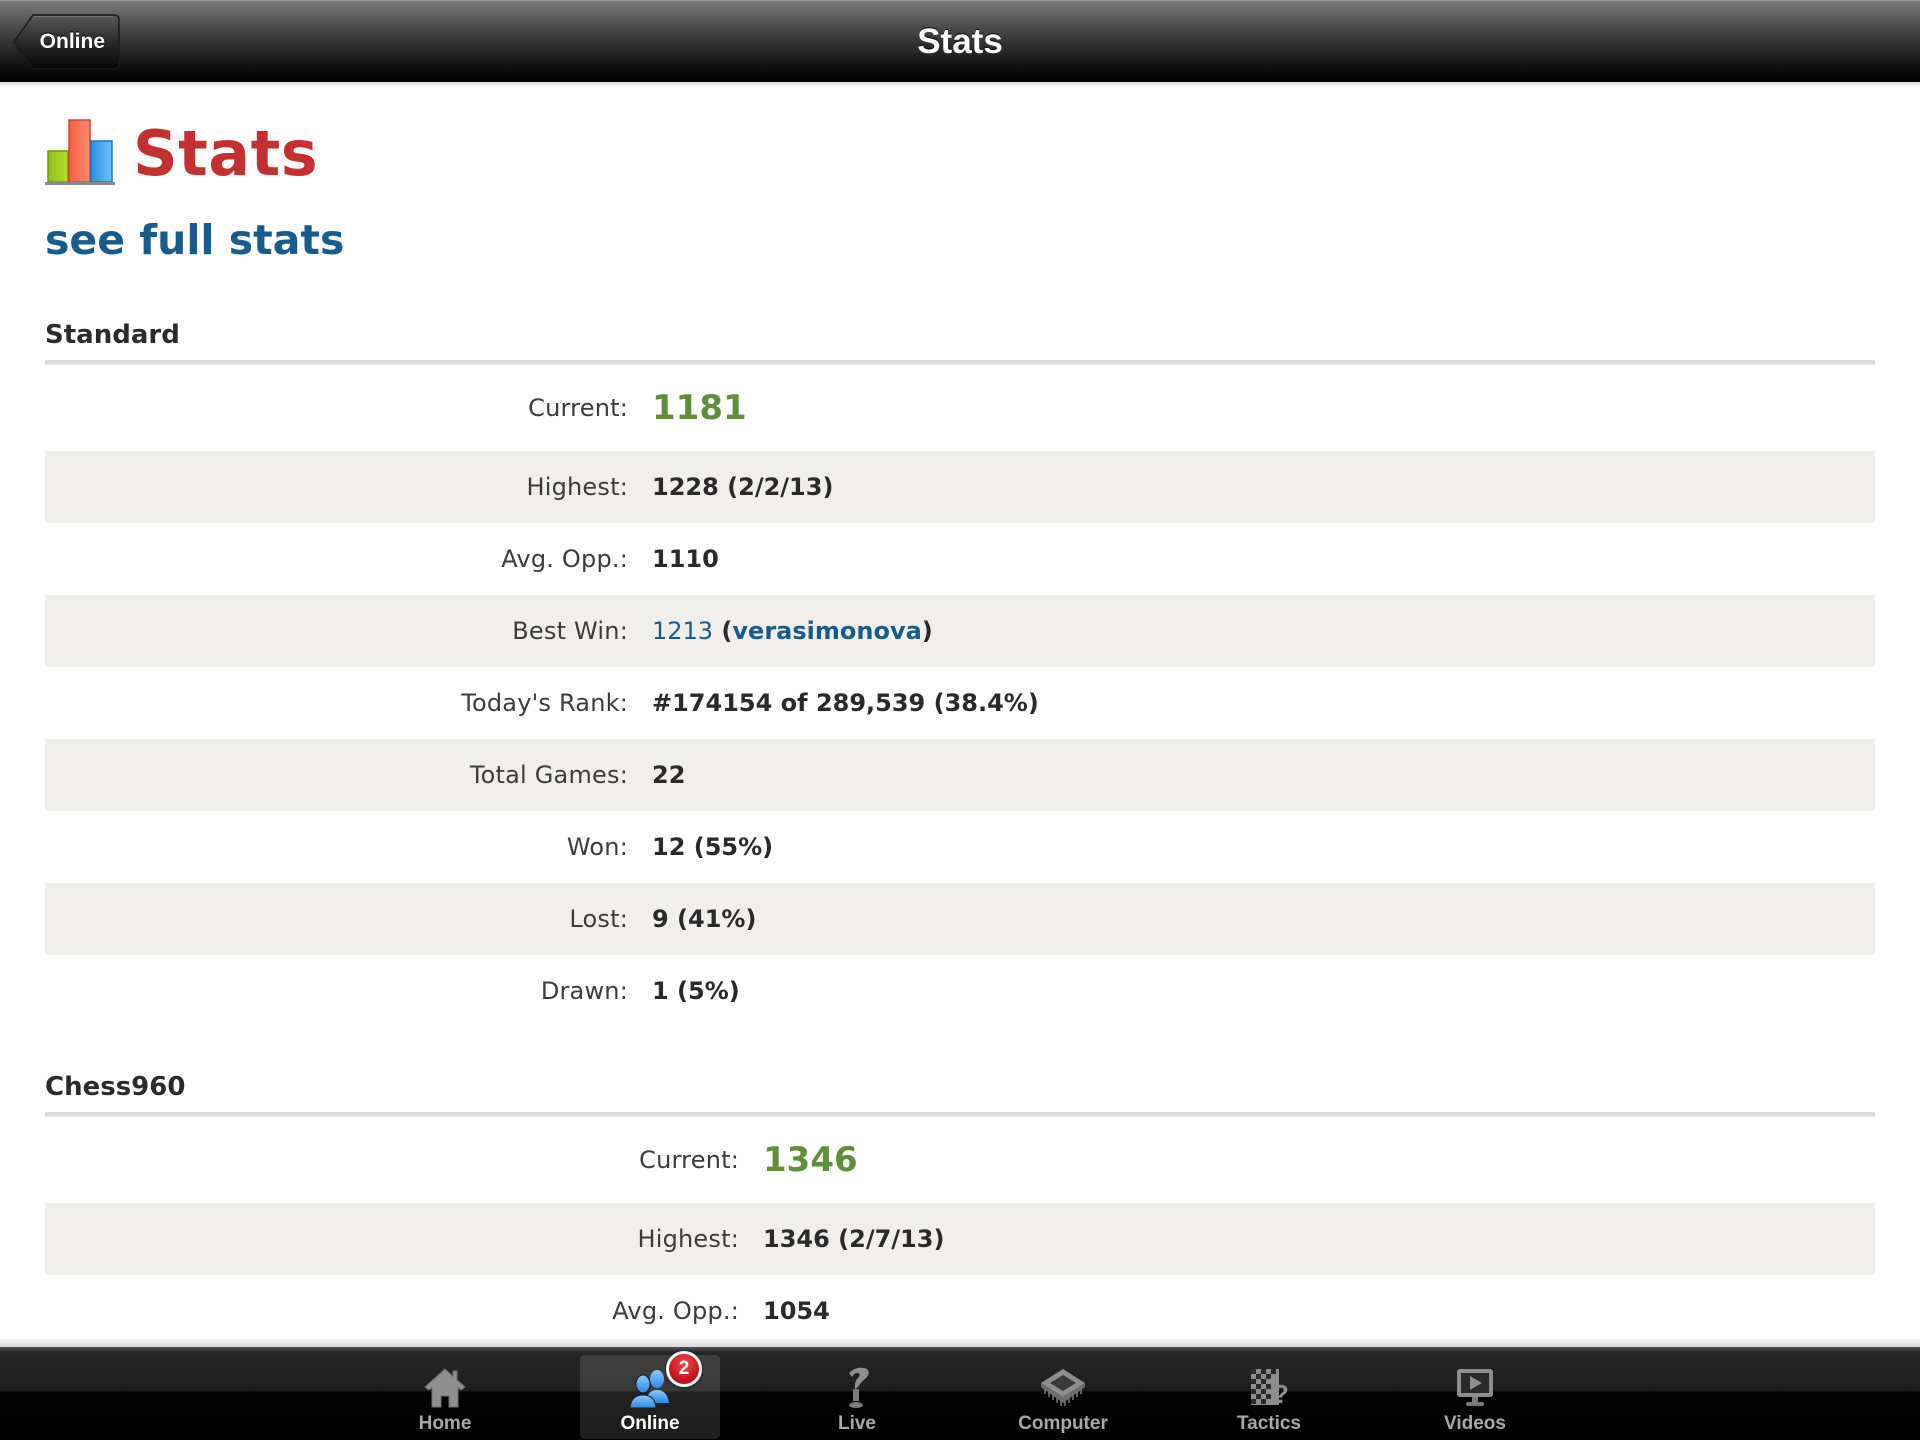 The image size is (1920, 1440). I want to click on stat-row-highest: Highest: 1346 (2/7/13), so click(960, 1239).